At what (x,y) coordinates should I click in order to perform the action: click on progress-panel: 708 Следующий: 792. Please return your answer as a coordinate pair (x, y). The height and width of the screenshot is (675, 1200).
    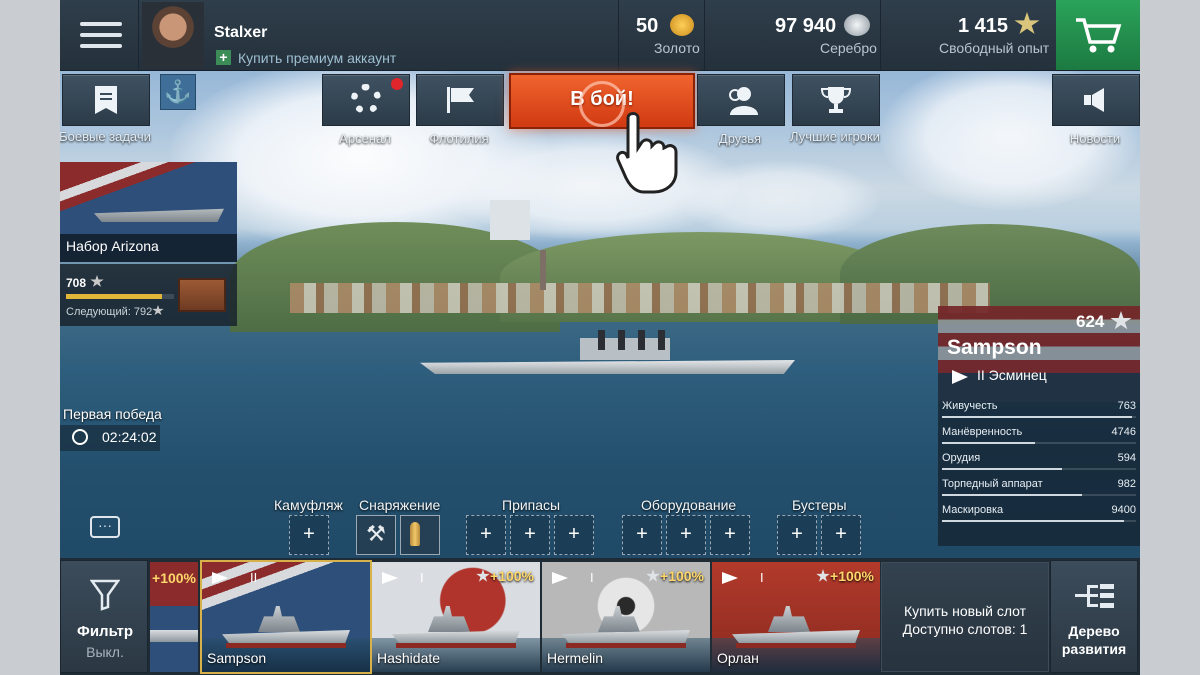
    Looking at the image, I should click on (148, 295).